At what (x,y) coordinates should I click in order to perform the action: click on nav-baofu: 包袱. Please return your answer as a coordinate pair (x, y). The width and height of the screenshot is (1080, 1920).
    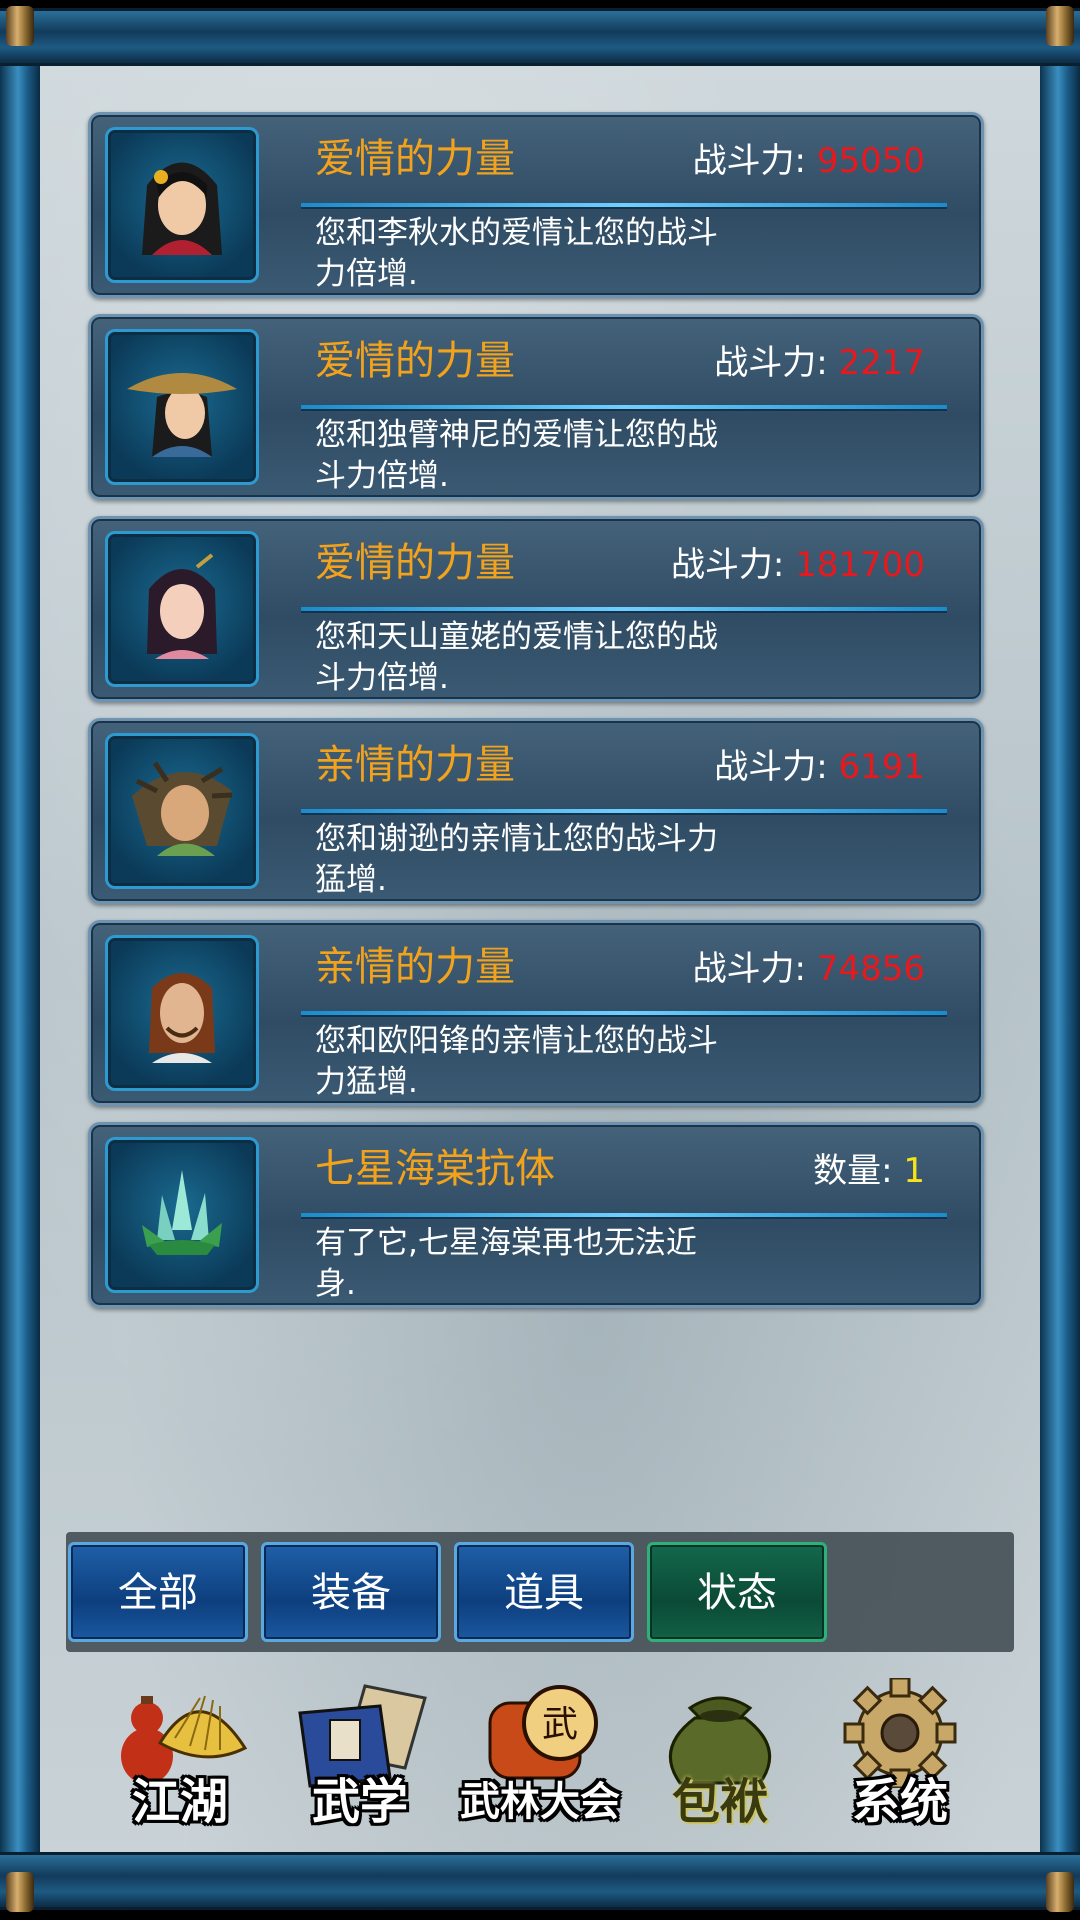
    Looking at the image, I should click on (720, 1745).